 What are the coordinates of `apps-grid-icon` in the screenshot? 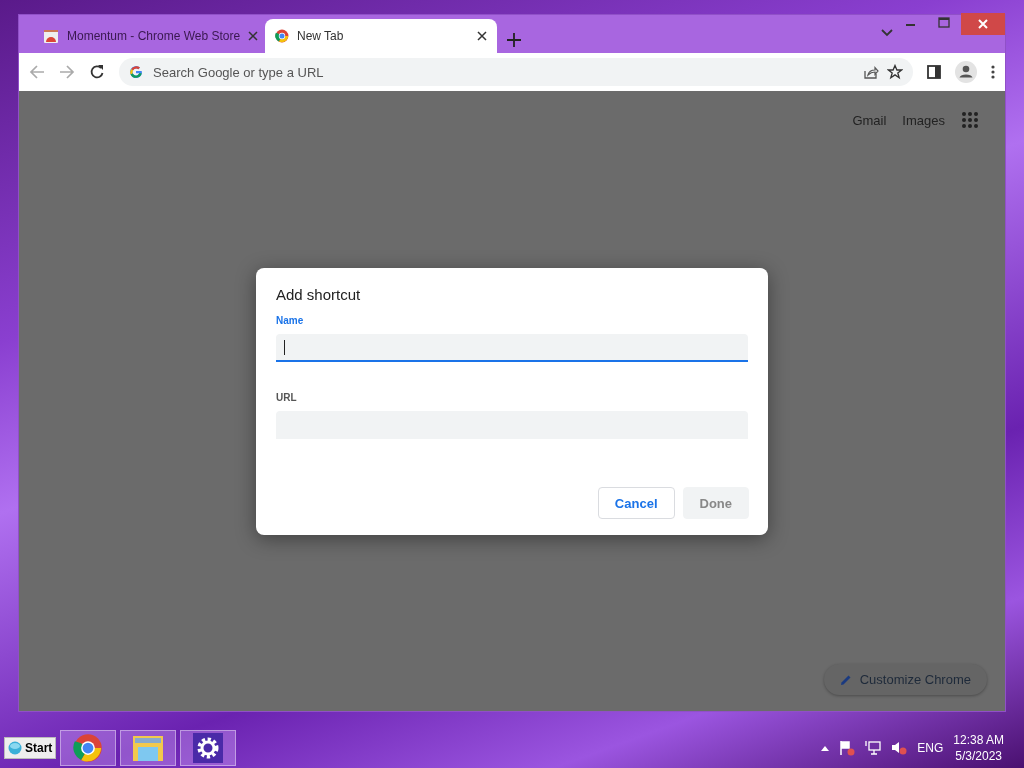 It's located at (970, 120).